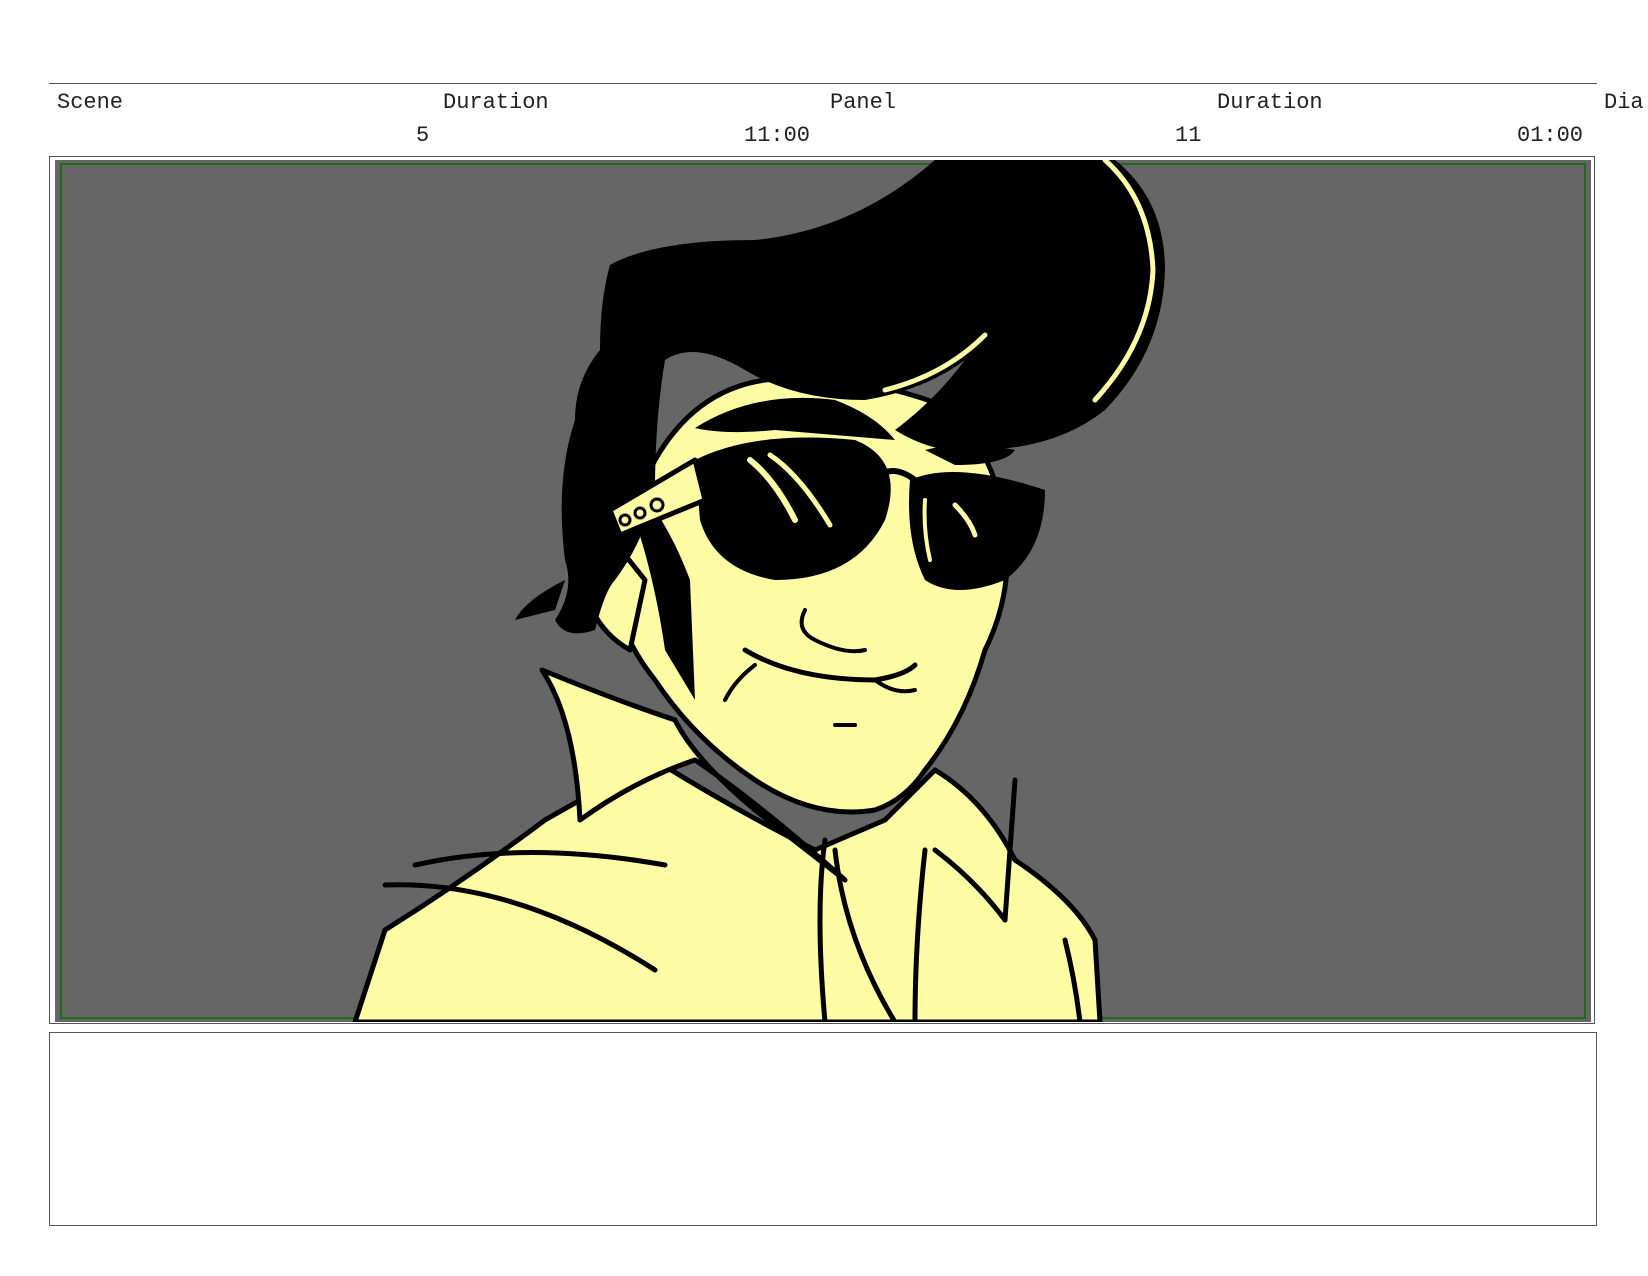  I want to click on panel-duration-label: Duration, so click(1270, 102).